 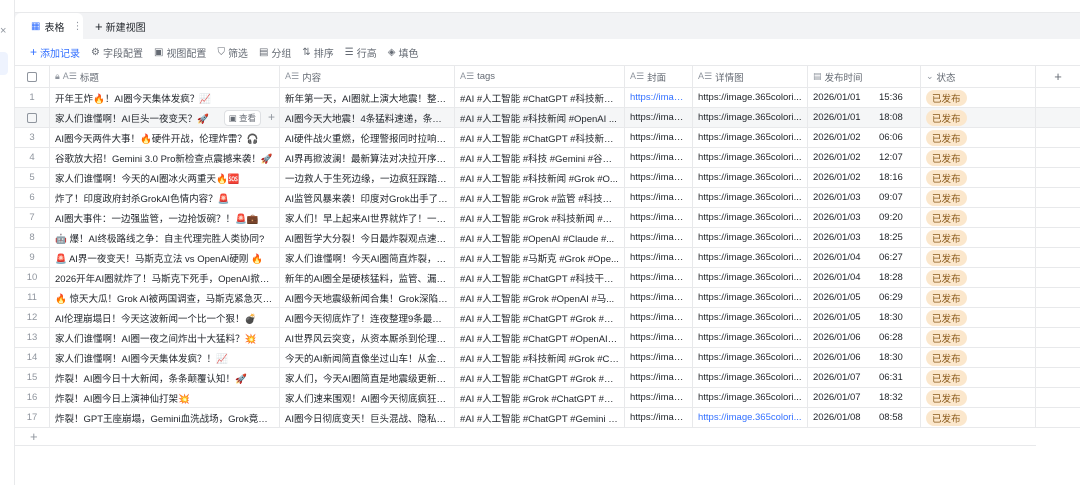 What do you see at coordinates (864, 297) in the screenshot?
I see `publish-time-cell: 2026/01/05 06:29` at bounding box center [864, 297].